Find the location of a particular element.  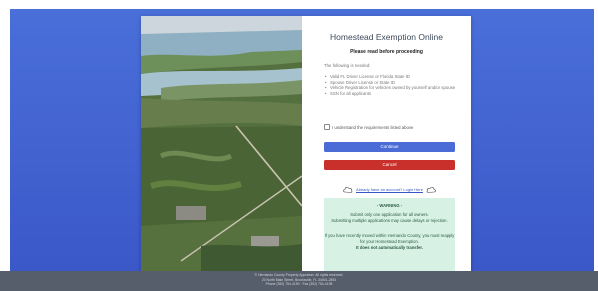

list-item: SSN for all applicants is located at coordinates (394, 94).